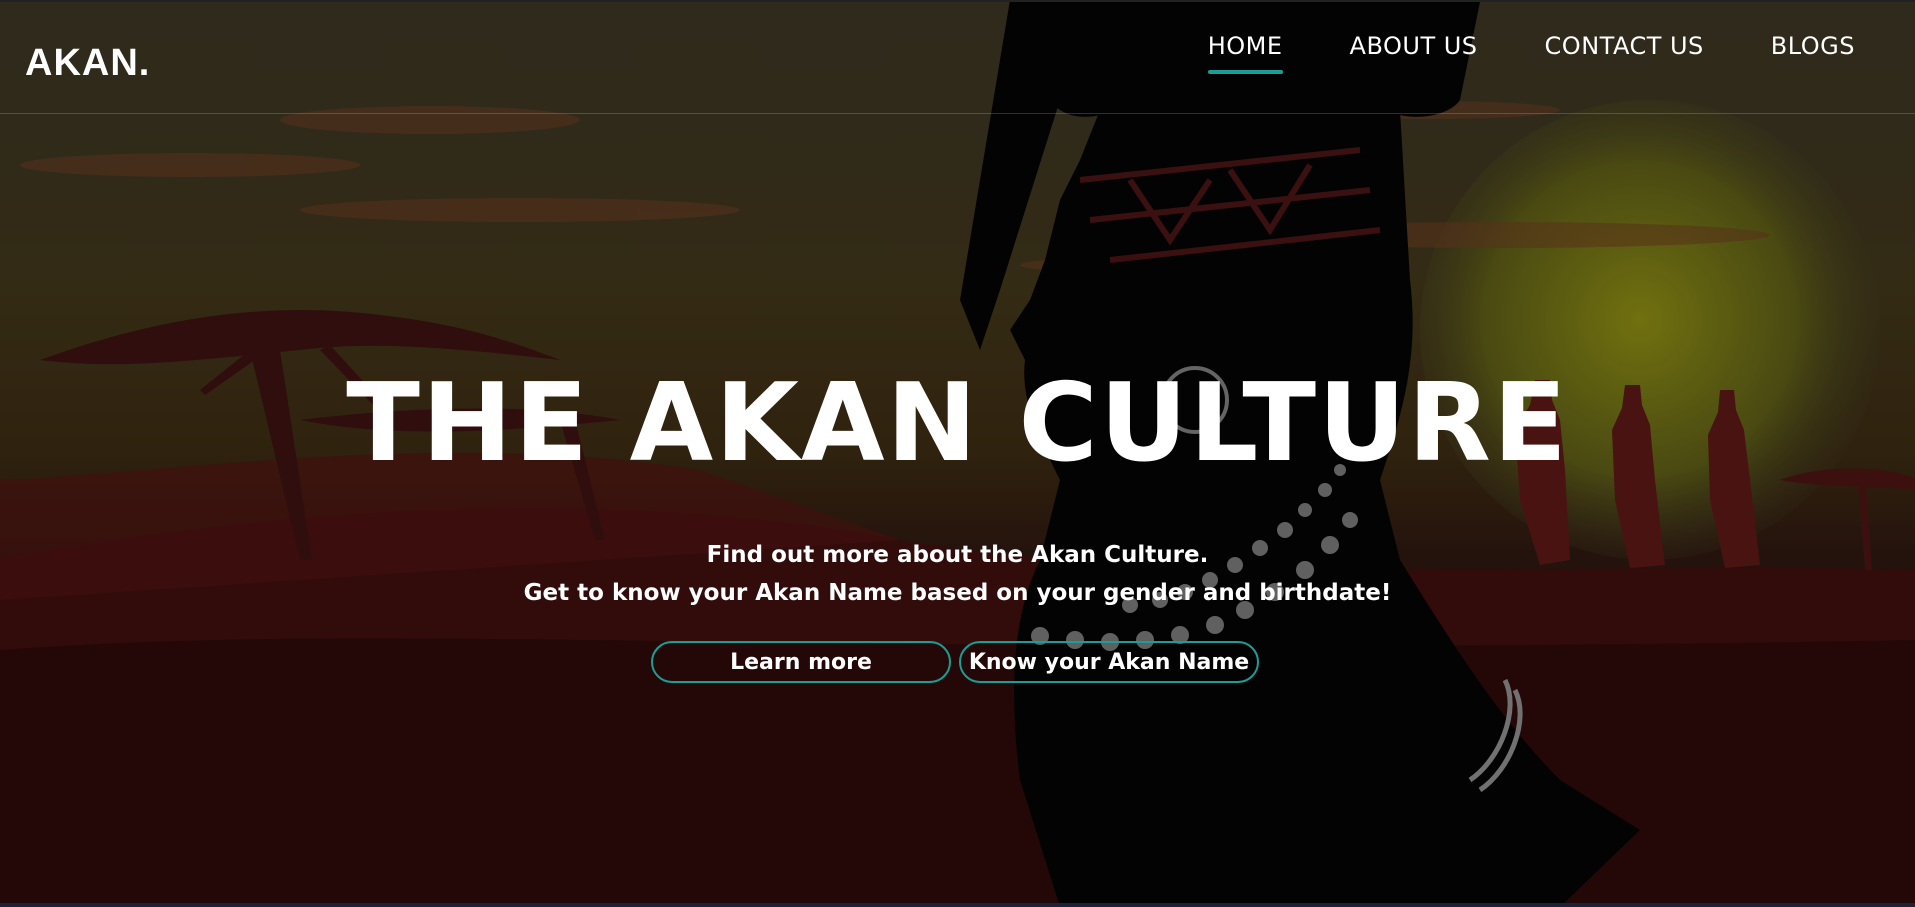  Describe the element at coordinates (1624, 53) in the screenshot. I see `nav-item-contact-us: CONTACT US` at that location.